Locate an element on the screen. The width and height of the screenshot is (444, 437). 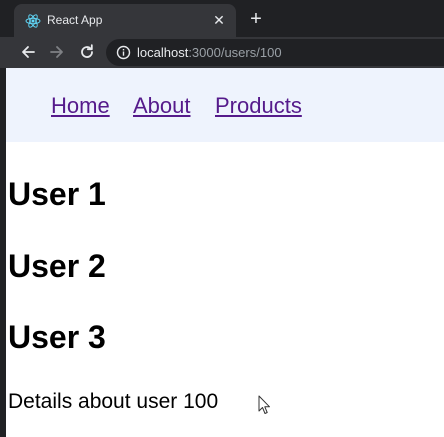
address-bar: localhost:3000/users/100 is located at coordinates (275, 52).